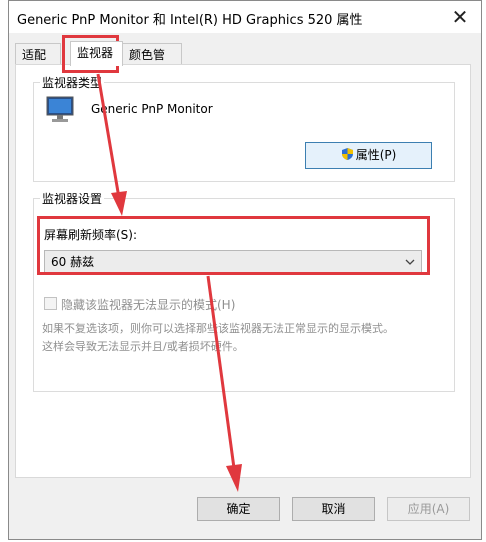 The height and width of the screenshot is (542, 486). I want to click on monitor-name: Generic PnP Monitor, so click(152, 109).